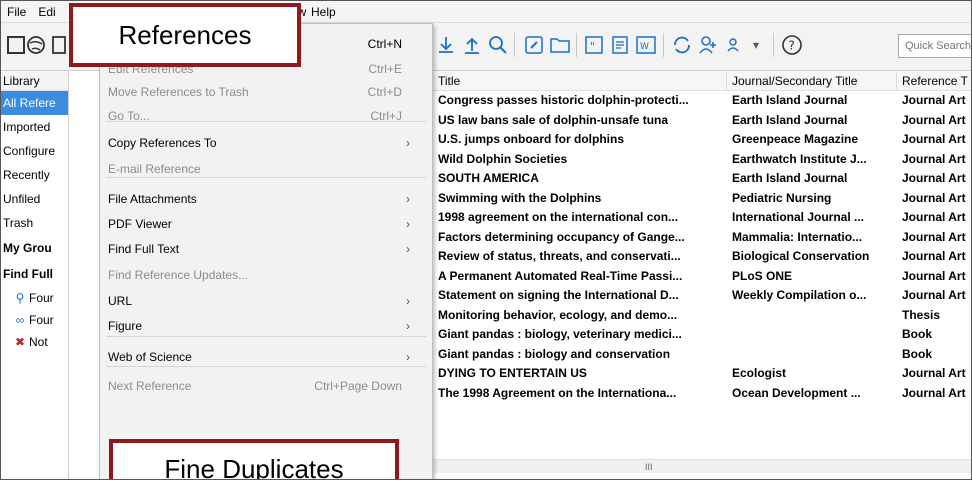  What do you see at coordinates (266, 92) in the screenshot?
I see `menu-item-move-references-to-trash: Move References to Trash Ctrl+D` at bounding box center [266, 92].